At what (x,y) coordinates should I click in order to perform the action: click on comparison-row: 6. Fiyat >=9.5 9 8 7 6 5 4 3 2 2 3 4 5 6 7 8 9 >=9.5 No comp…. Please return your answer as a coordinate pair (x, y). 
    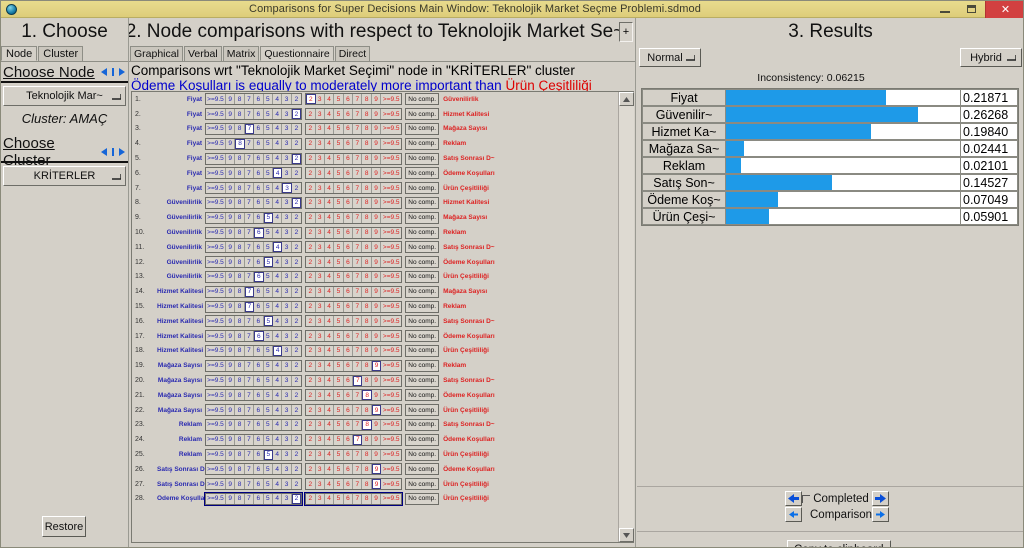
    Looking at the image, I should click on (375, 173).